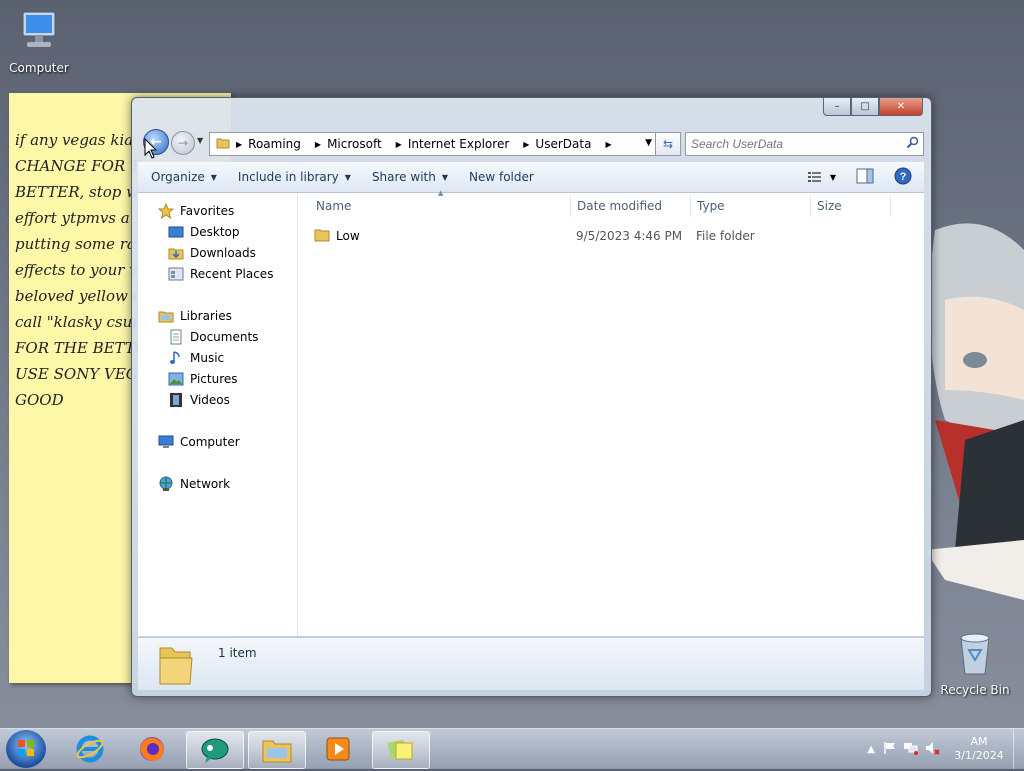  What do you see at coordinates (206, 316) in the screenshot?
I see `nav-label: Libraries` at bounding box center [206, 316].